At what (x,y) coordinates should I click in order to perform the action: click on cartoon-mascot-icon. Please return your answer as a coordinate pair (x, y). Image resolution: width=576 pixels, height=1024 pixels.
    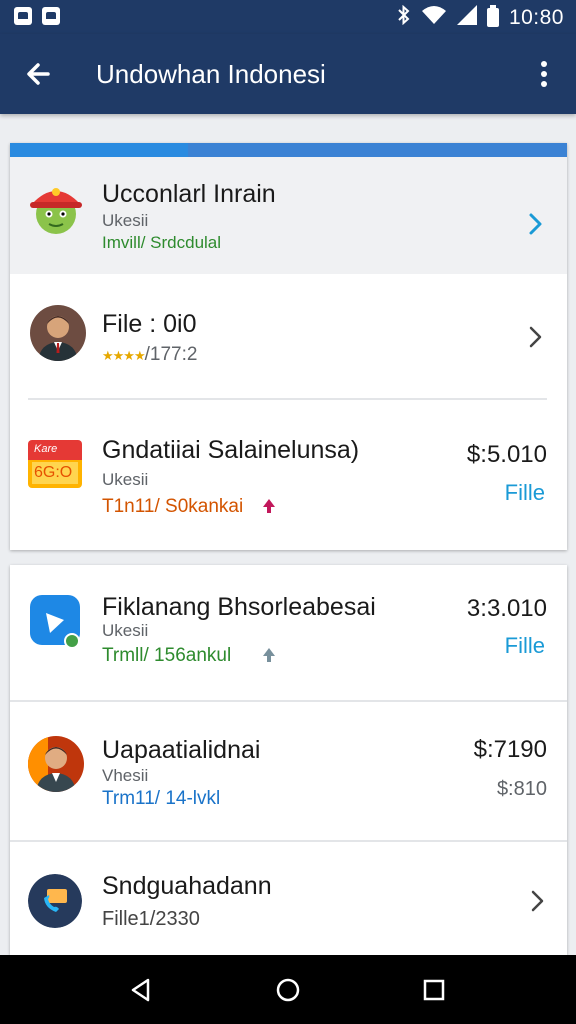
    Looking at the image, I should click on (56, 210).